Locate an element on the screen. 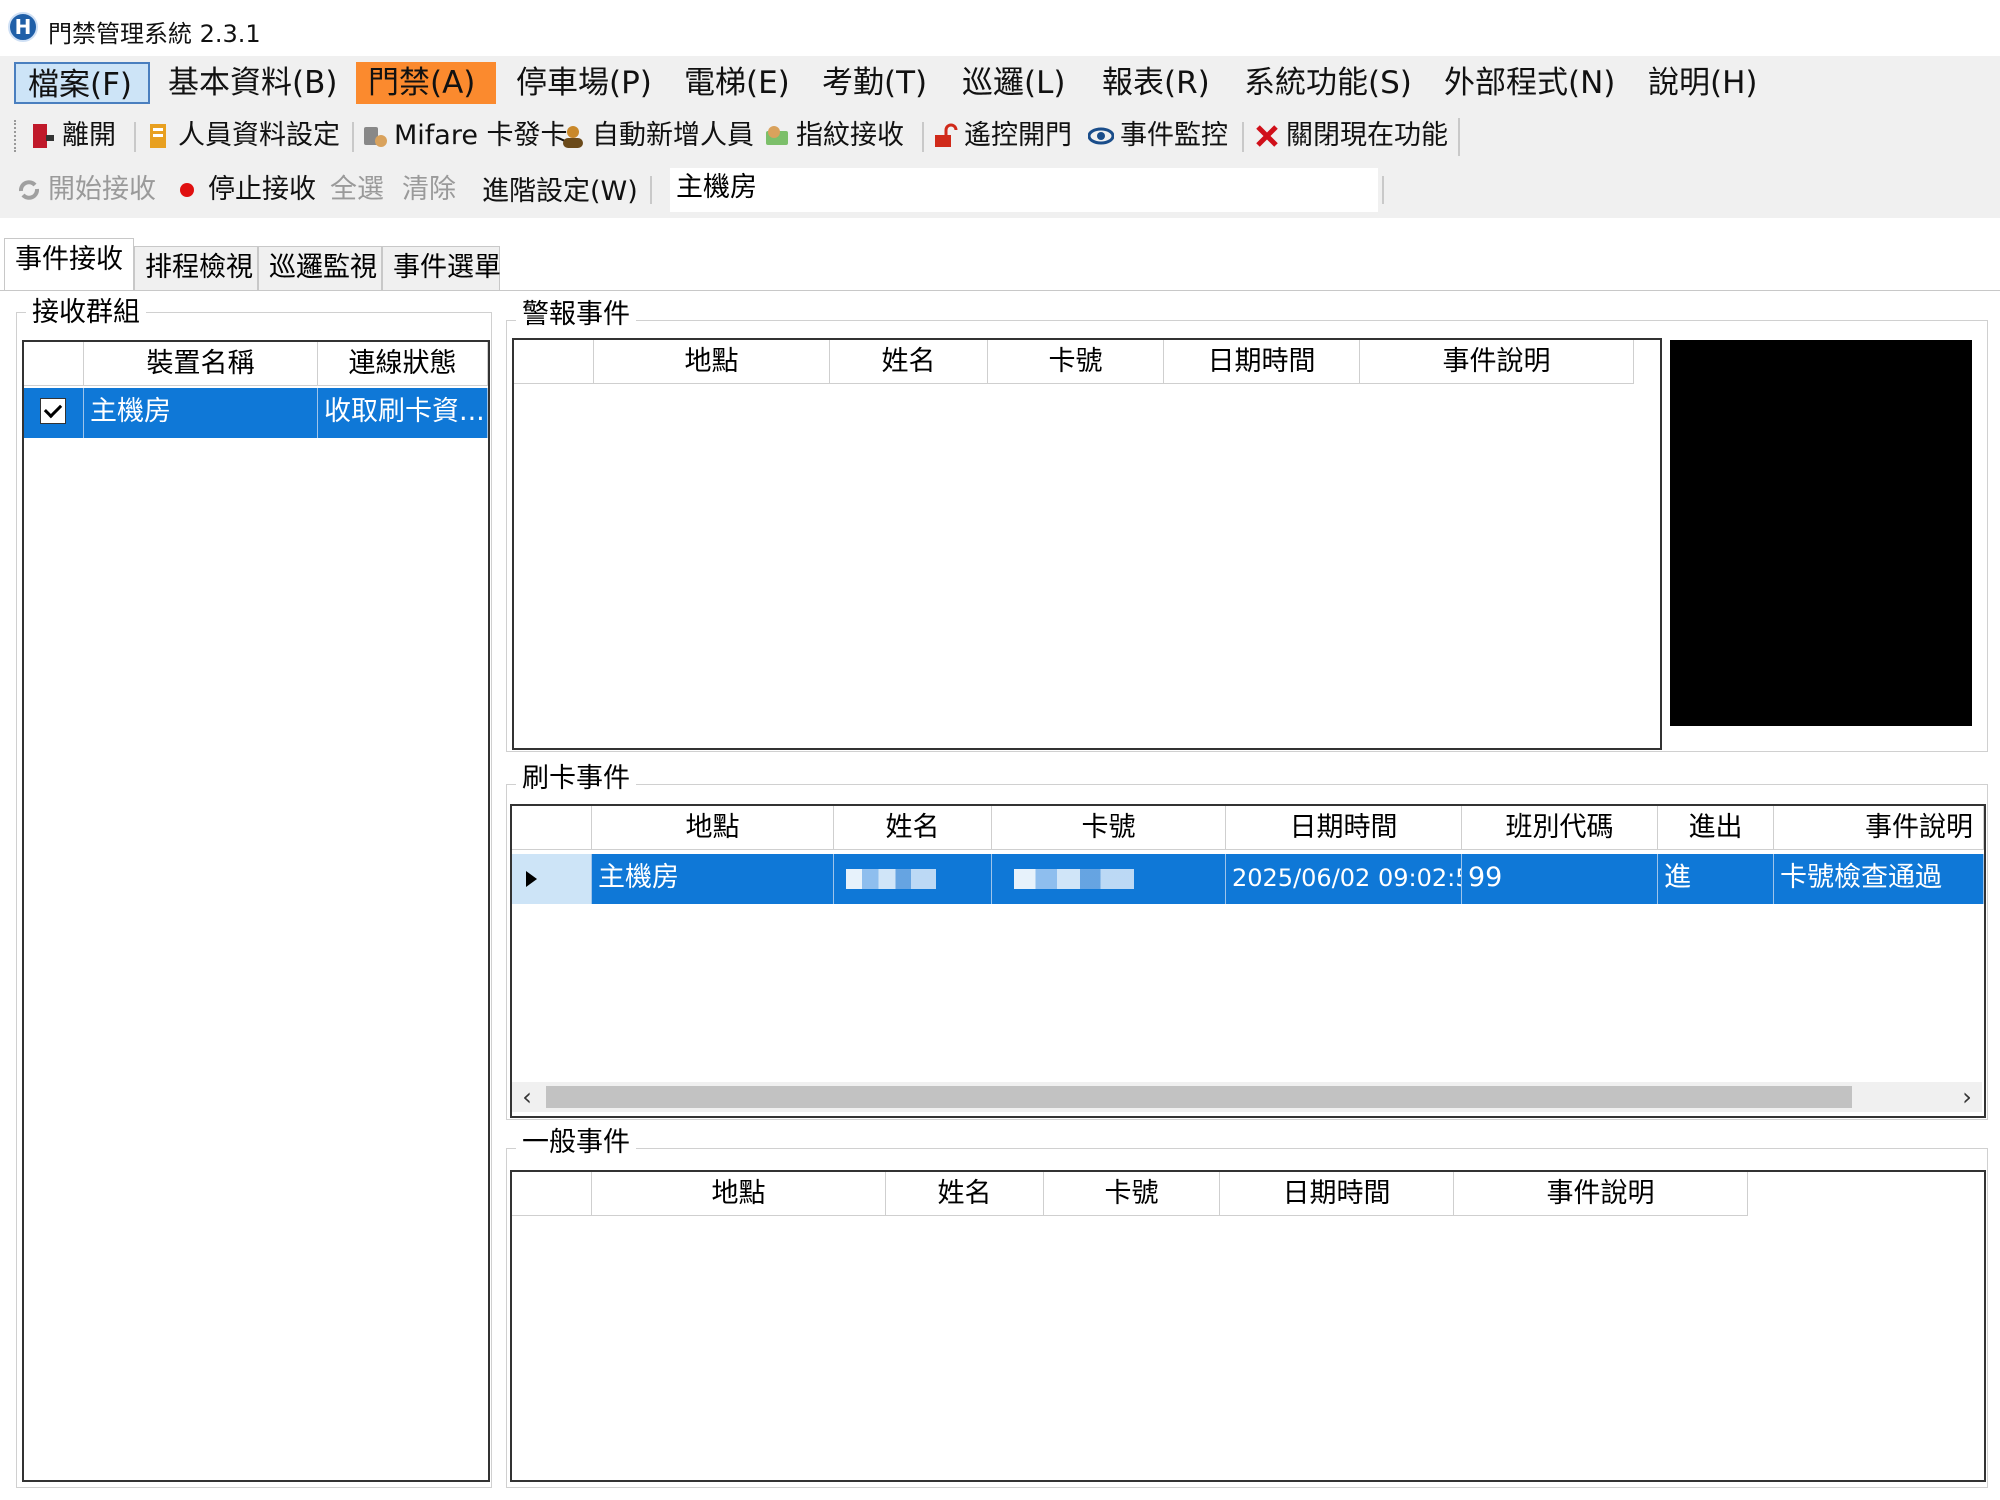 The image size is (2000, 1500). personnel-setup-button: 人員資料設定 is located at coordinates (243, 136).